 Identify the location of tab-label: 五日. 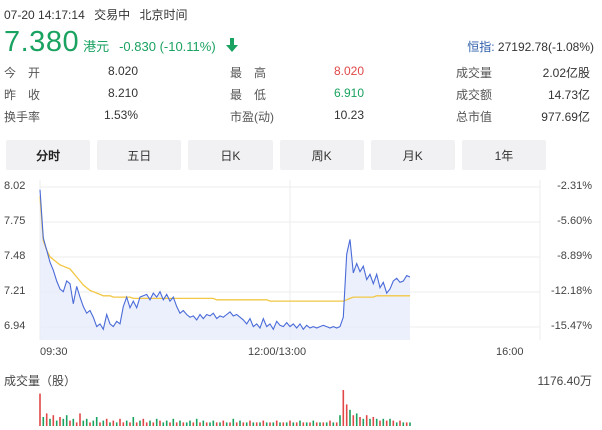
(139, 155).